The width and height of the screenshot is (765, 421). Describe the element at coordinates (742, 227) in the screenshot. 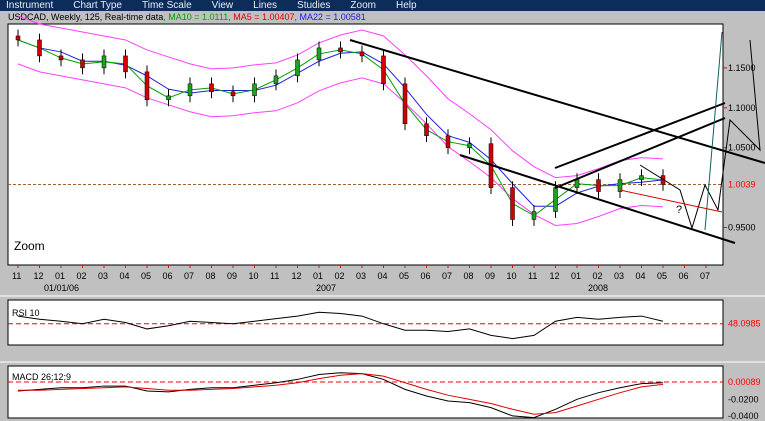

I see `y-tick-label: 0.9500` at that location.